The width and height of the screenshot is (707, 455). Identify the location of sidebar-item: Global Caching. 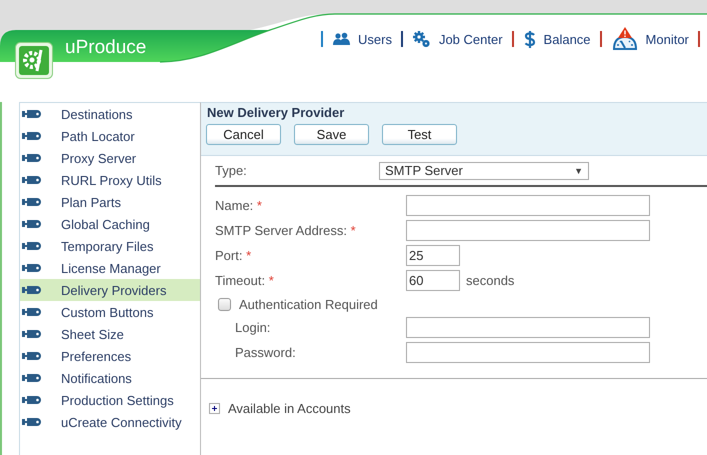
(110, 224).